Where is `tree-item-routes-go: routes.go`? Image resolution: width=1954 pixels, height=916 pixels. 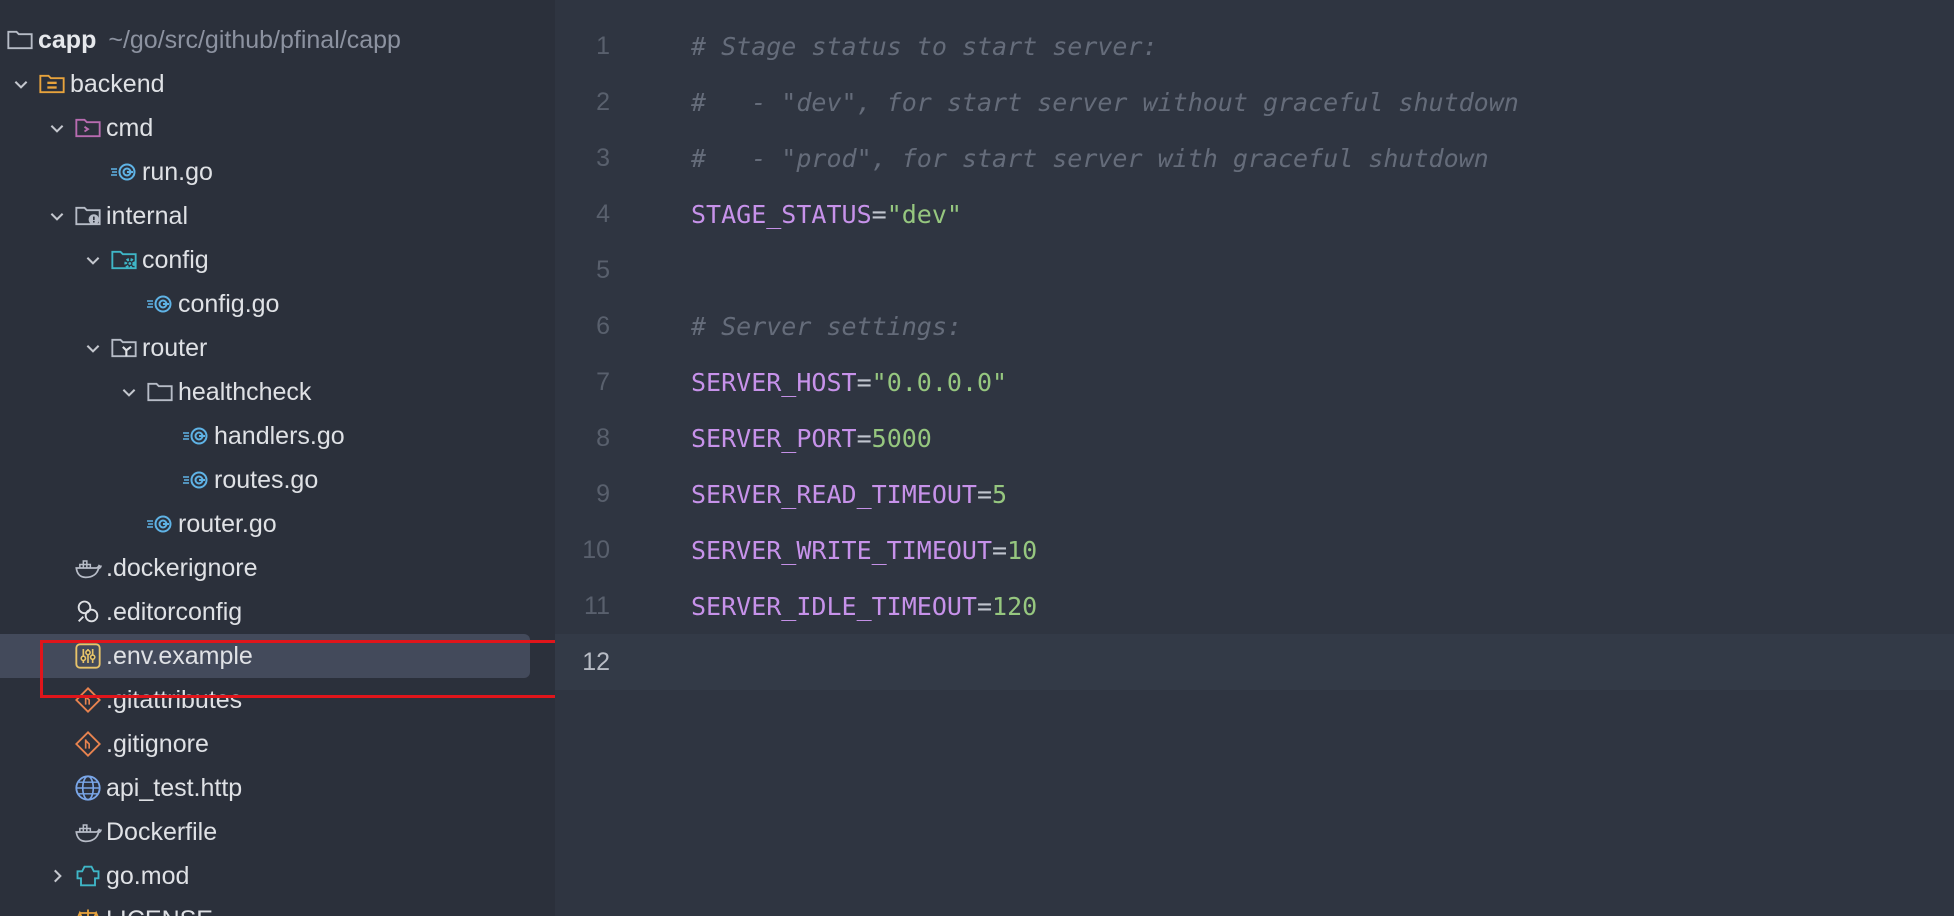
tree-item-routes-go: routes.go is located at coordinates (277, 480).